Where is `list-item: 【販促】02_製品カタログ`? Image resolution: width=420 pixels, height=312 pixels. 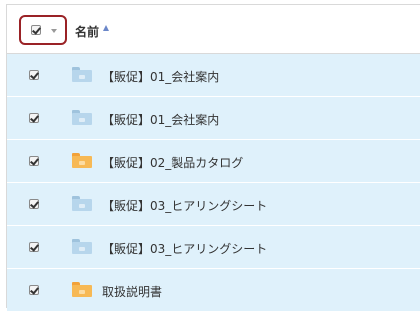
list-item: 【販促】02_製品カタログ is located at coordinates (213, 161).